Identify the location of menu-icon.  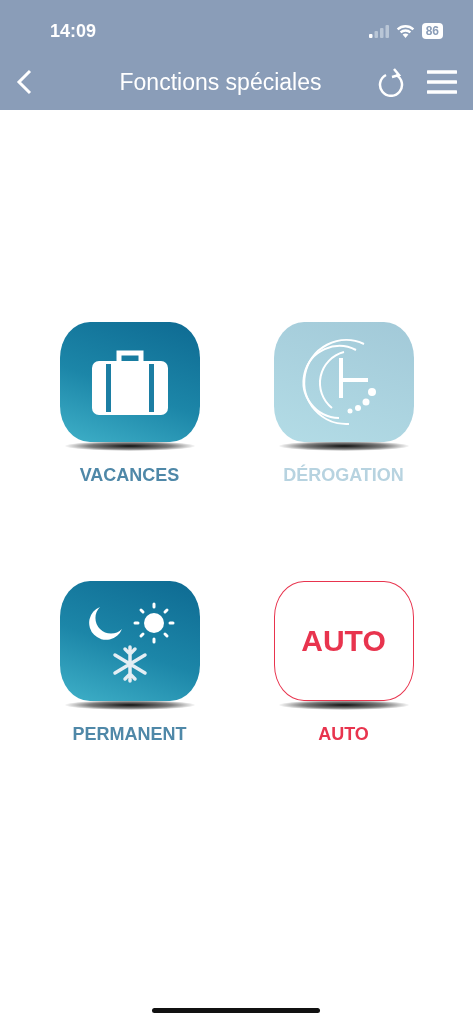
(442, 82).